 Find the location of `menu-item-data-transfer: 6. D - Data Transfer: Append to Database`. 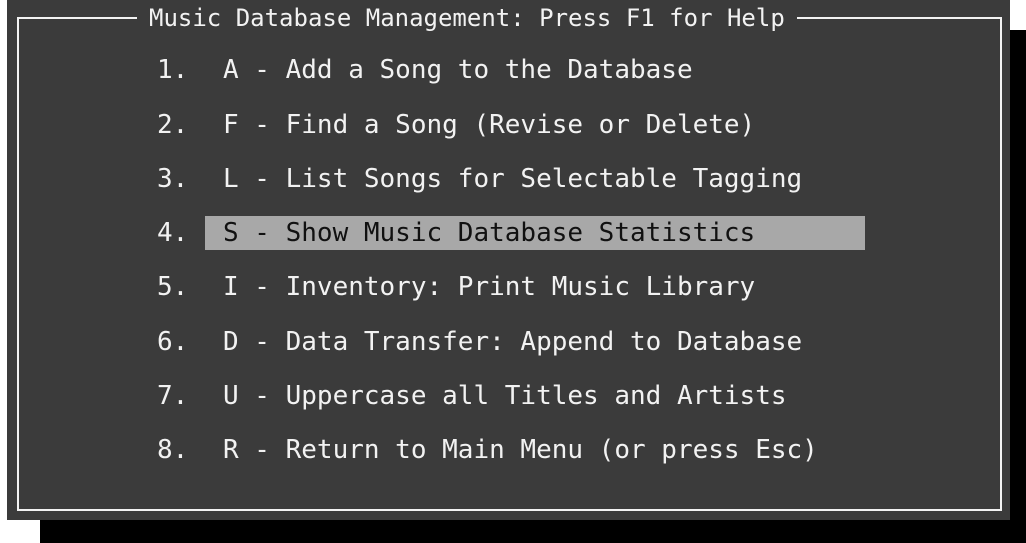

menu-item-data-transfer: 6. D - Data Transfer: Append to Database is located at coordinates (517, 342).